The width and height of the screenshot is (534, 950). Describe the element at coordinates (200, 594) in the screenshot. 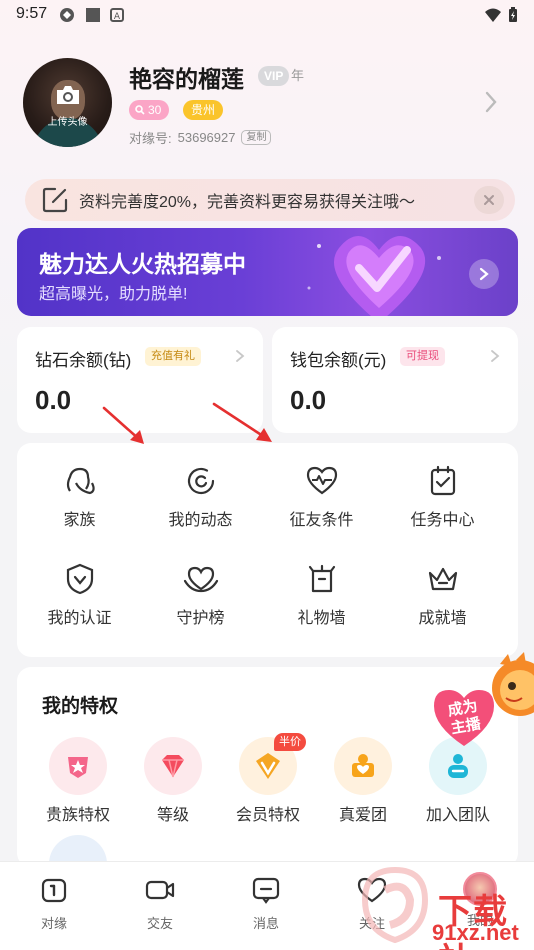

I see `grid-item-guard-rank: 守护榜` at that location.